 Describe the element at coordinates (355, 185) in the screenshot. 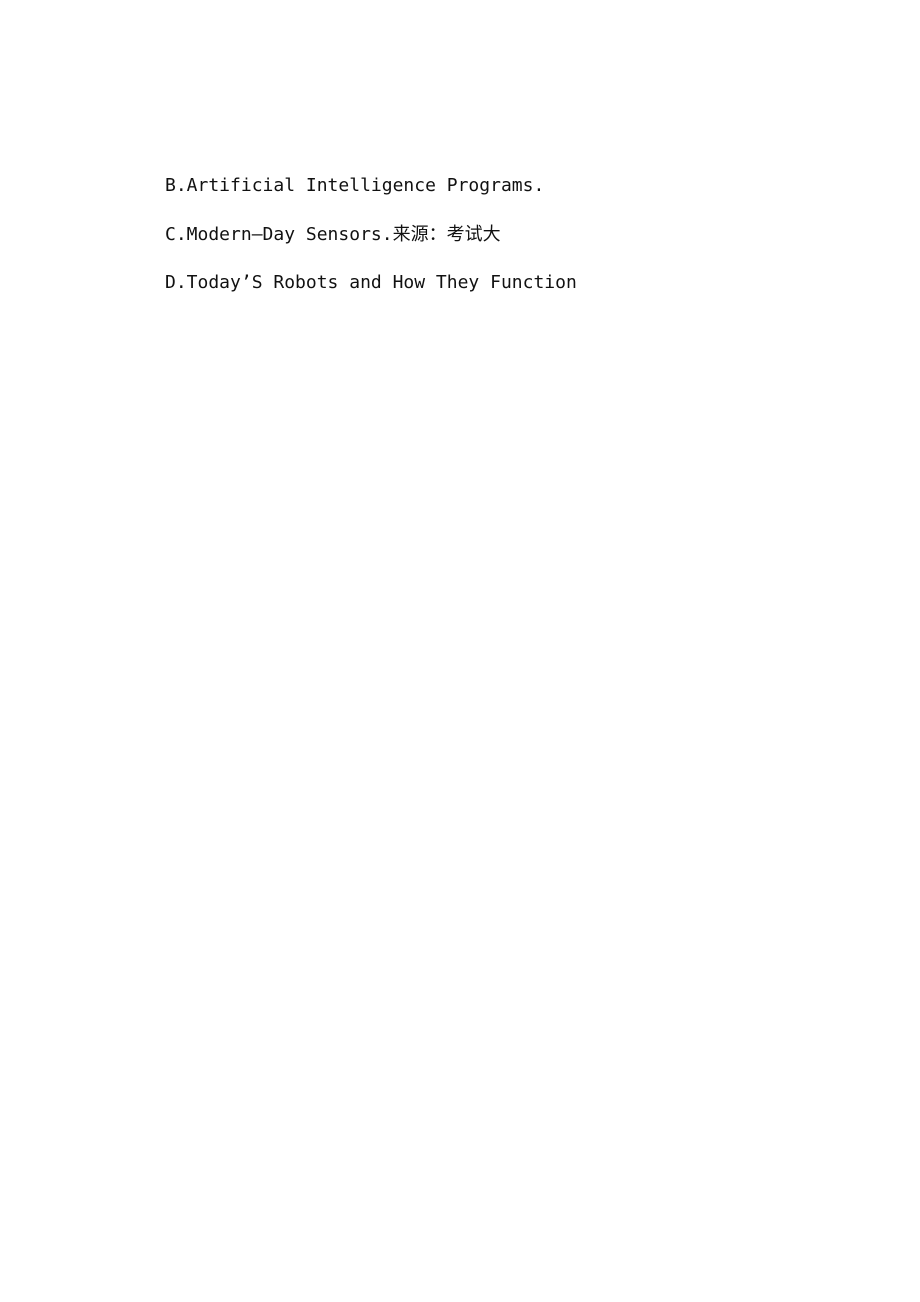

I see `option-b: B.Artificial Intelligence Programs.` at that location.